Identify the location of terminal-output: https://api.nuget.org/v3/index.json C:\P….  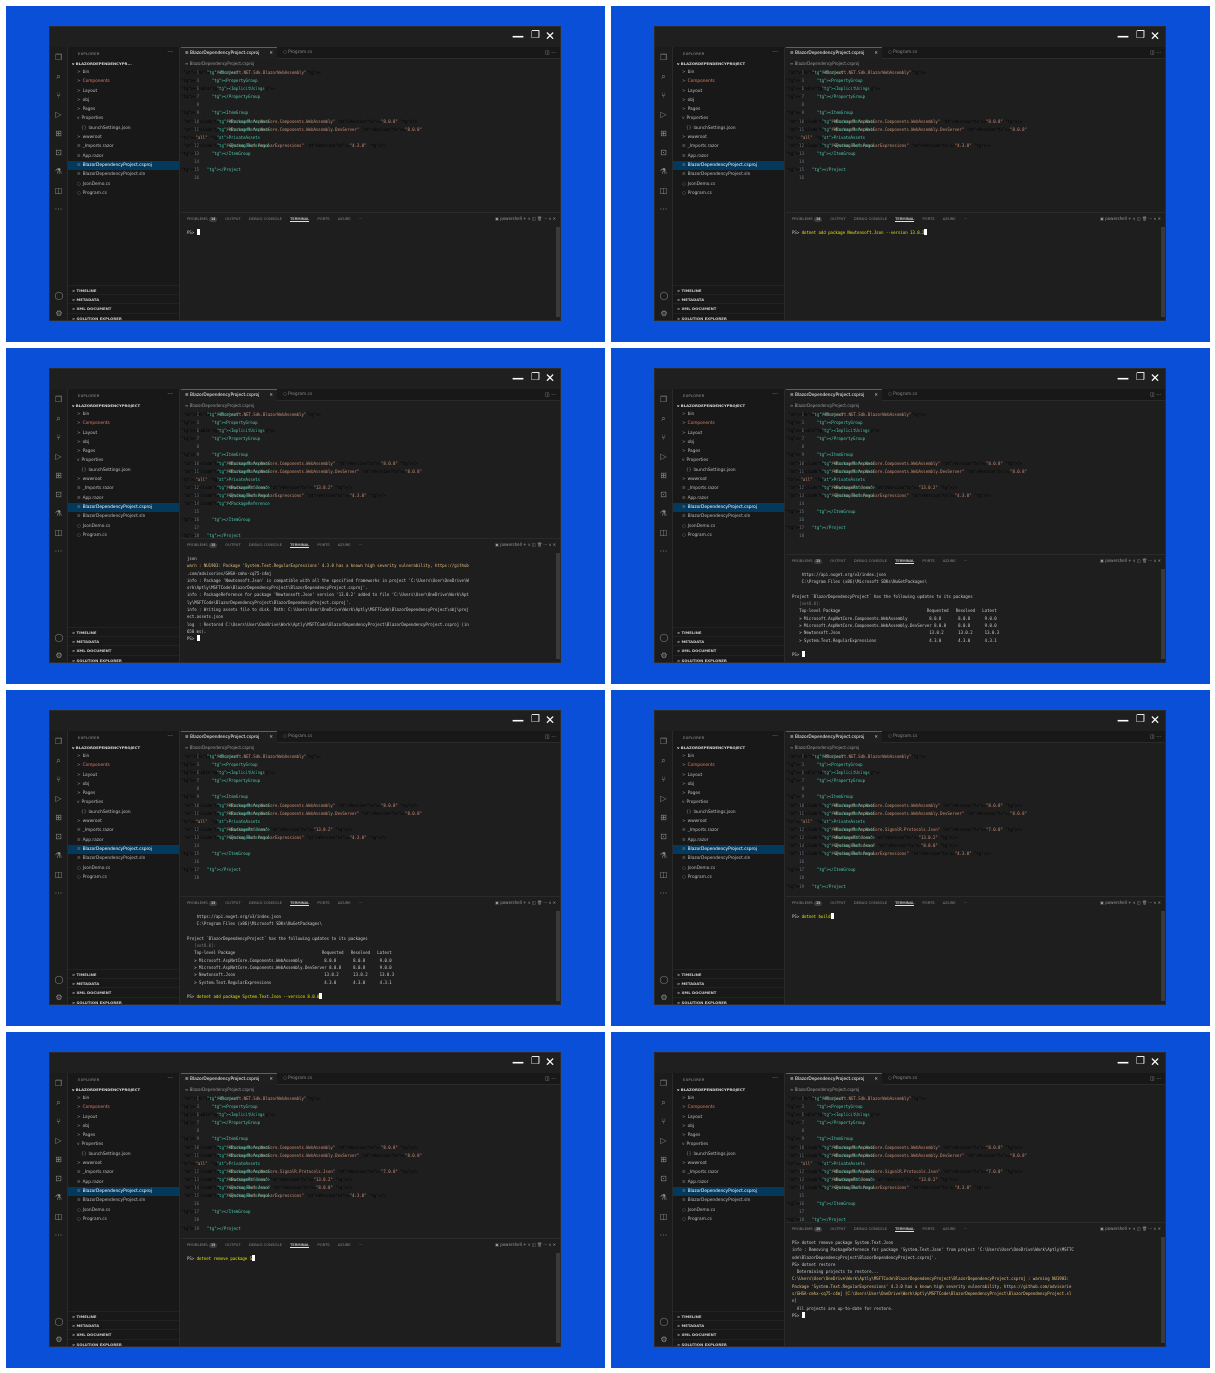
(370, 956).